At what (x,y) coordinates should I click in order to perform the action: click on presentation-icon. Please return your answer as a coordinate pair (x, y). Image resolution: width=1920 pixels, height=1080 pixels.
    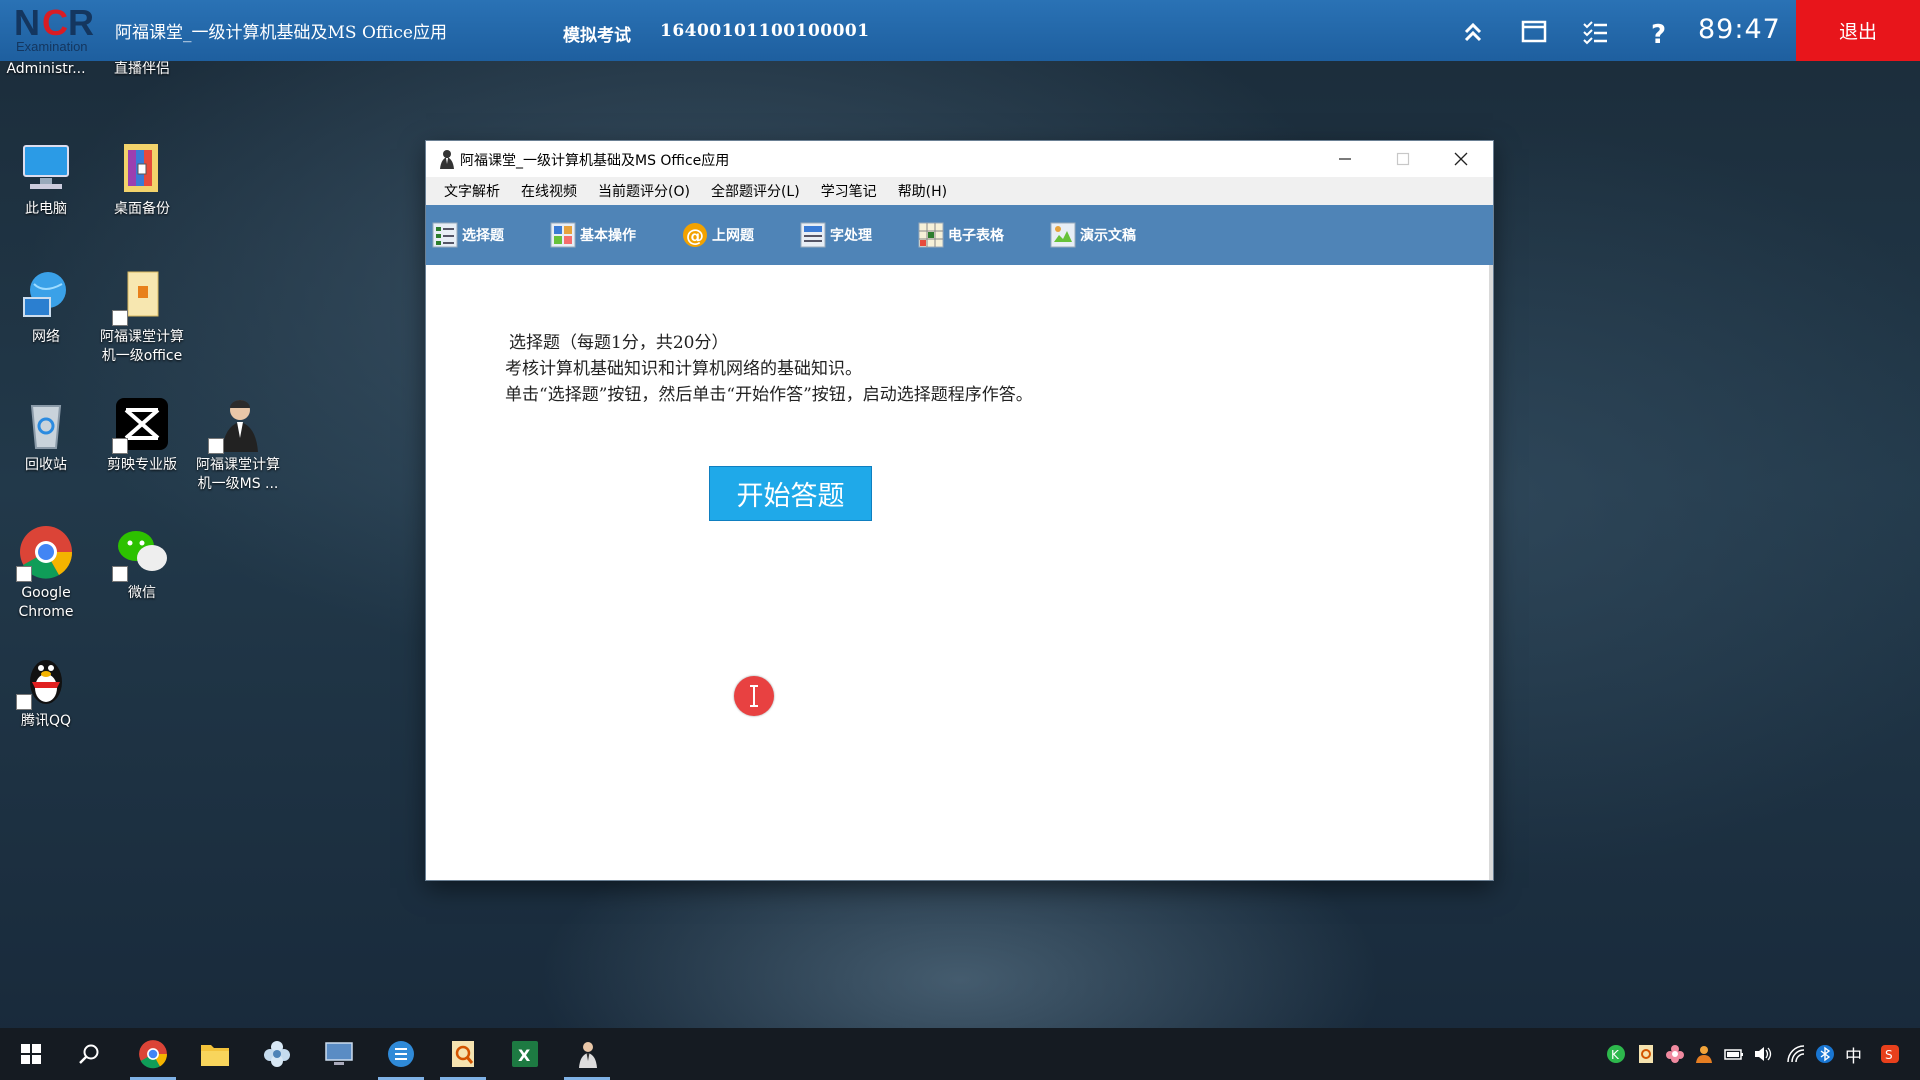
    Looking at the image, I should click on (1063, 235).